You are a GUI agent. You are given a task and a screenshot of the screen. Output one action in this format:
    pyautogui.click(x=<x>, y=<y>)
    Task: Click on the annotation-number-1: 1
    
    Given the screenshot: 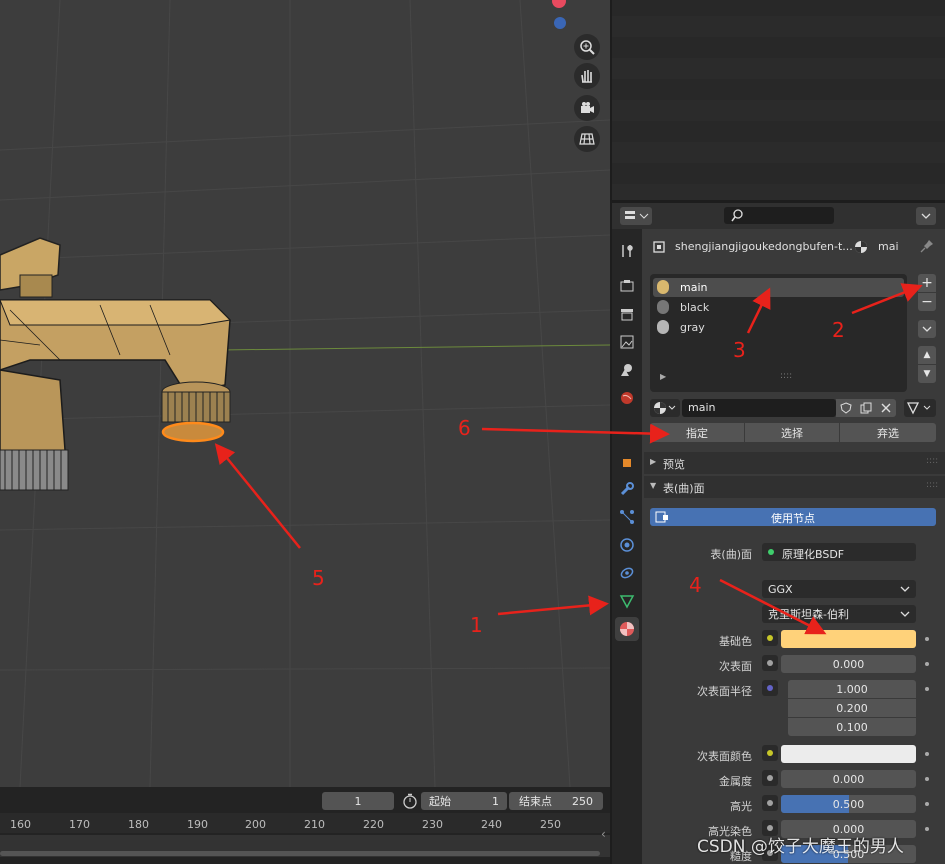 What is the action you would take?
    pyautogui.click(x=476, y=625)
    